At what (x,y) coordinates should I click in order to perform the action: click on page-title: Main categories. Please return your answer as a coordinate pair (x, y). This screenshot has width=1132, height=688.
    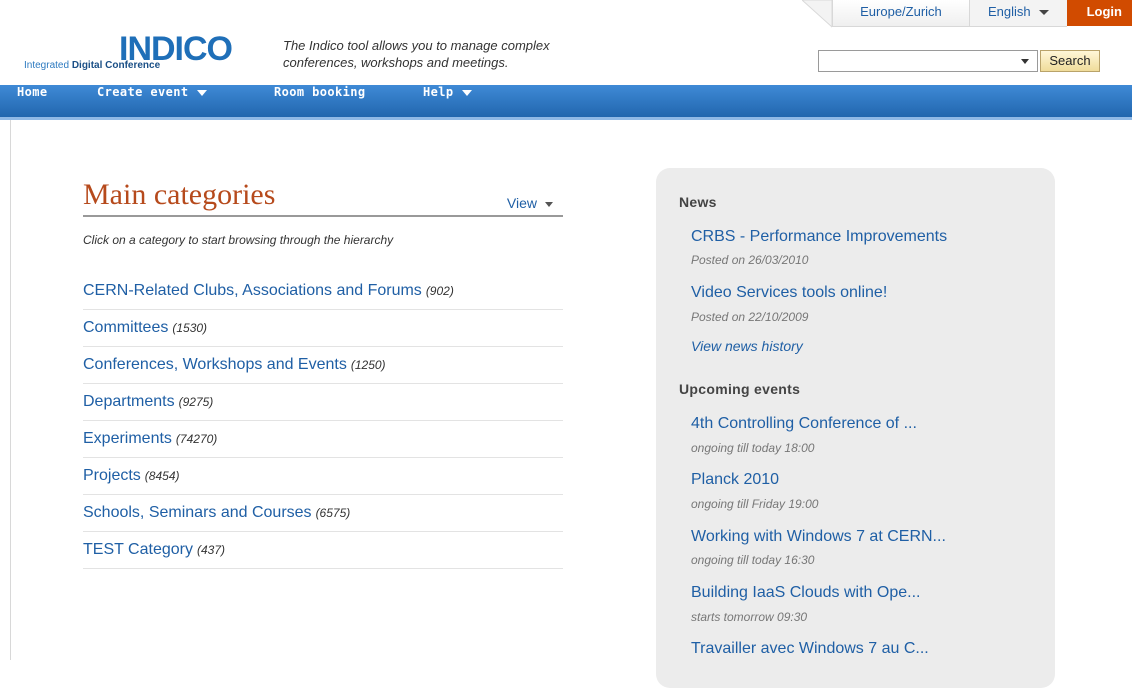
    Looking at the image, I should click on (179, 194).